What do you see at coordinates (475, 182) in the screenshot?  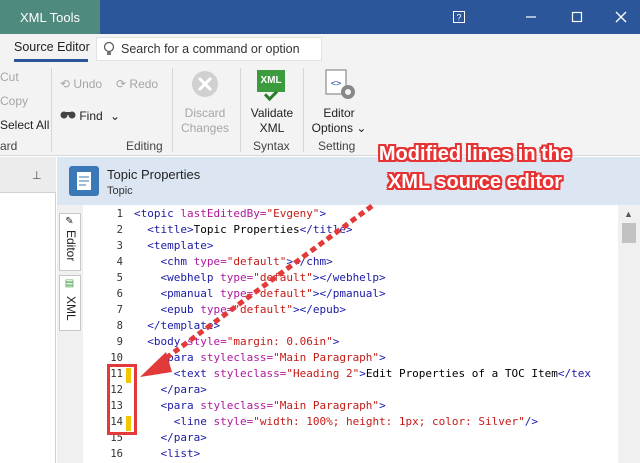 I see `annotation-line-2: XML source editor` at bounding box center [475, 182].